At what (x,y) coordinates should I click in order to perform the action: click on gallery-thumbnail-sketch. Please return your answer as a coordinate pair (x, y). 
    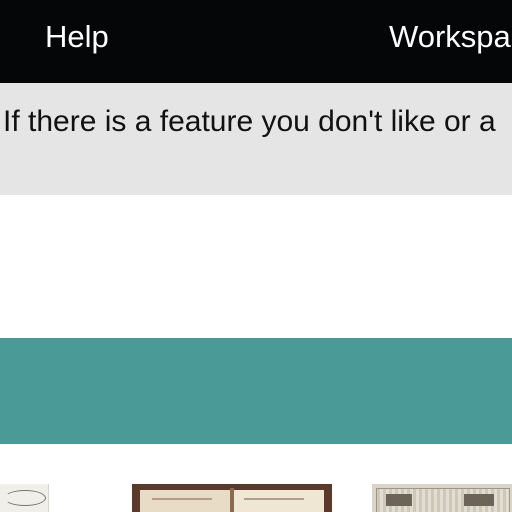
    Looking at the image, I should click on (24, 498).